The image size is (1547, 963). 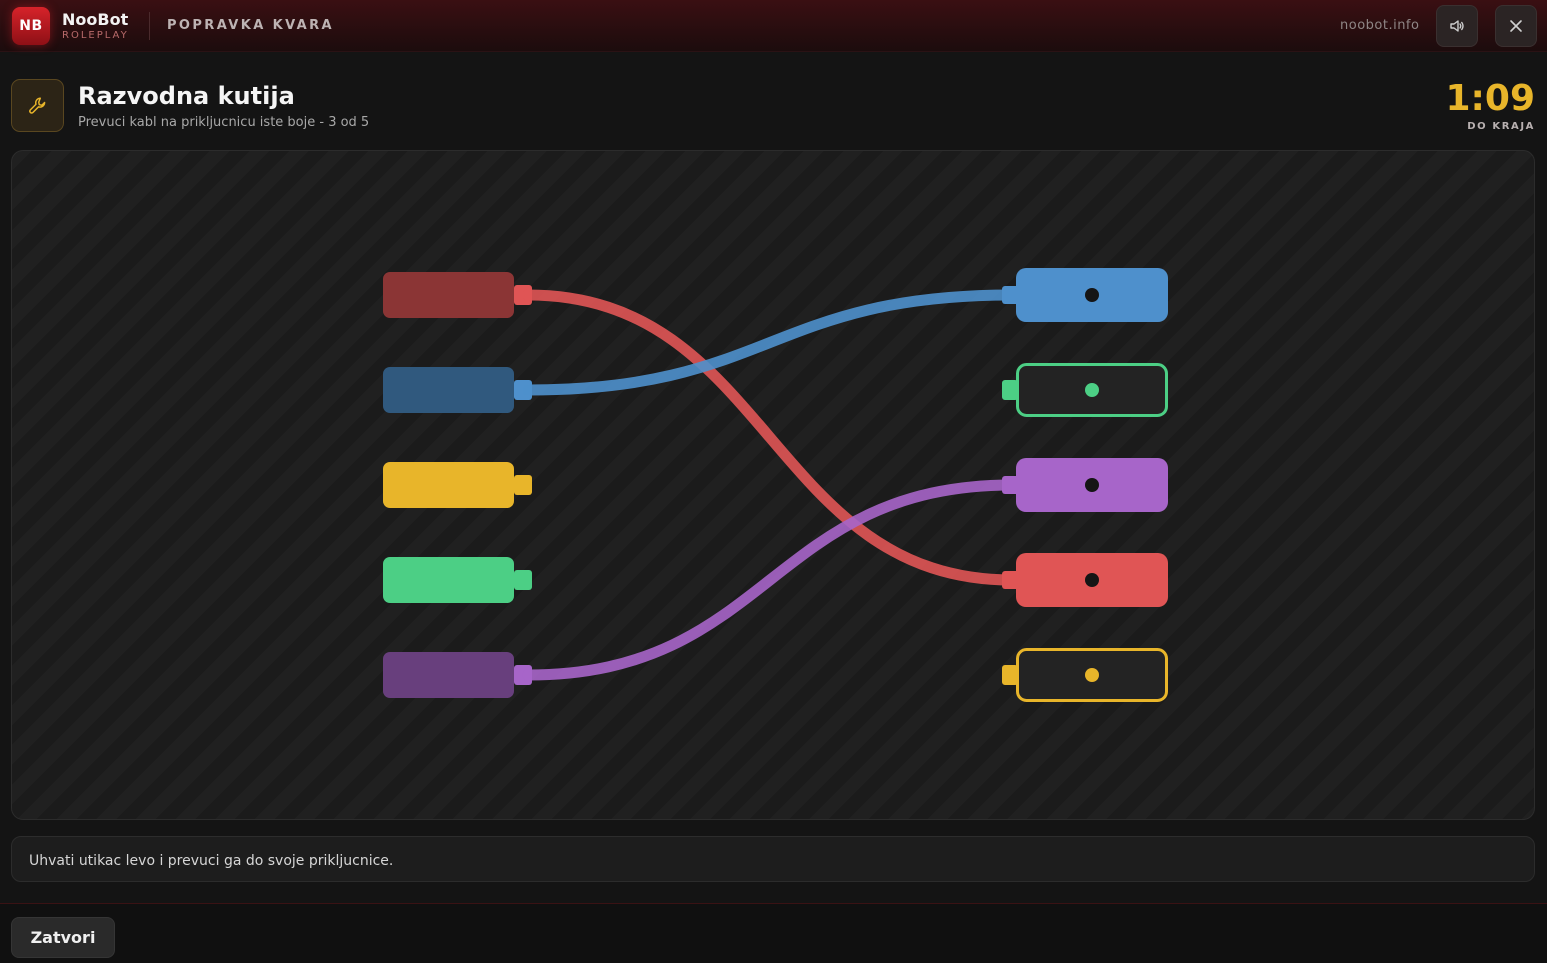 I want to click on footer: Zatvori, so click(x=773, y=933).